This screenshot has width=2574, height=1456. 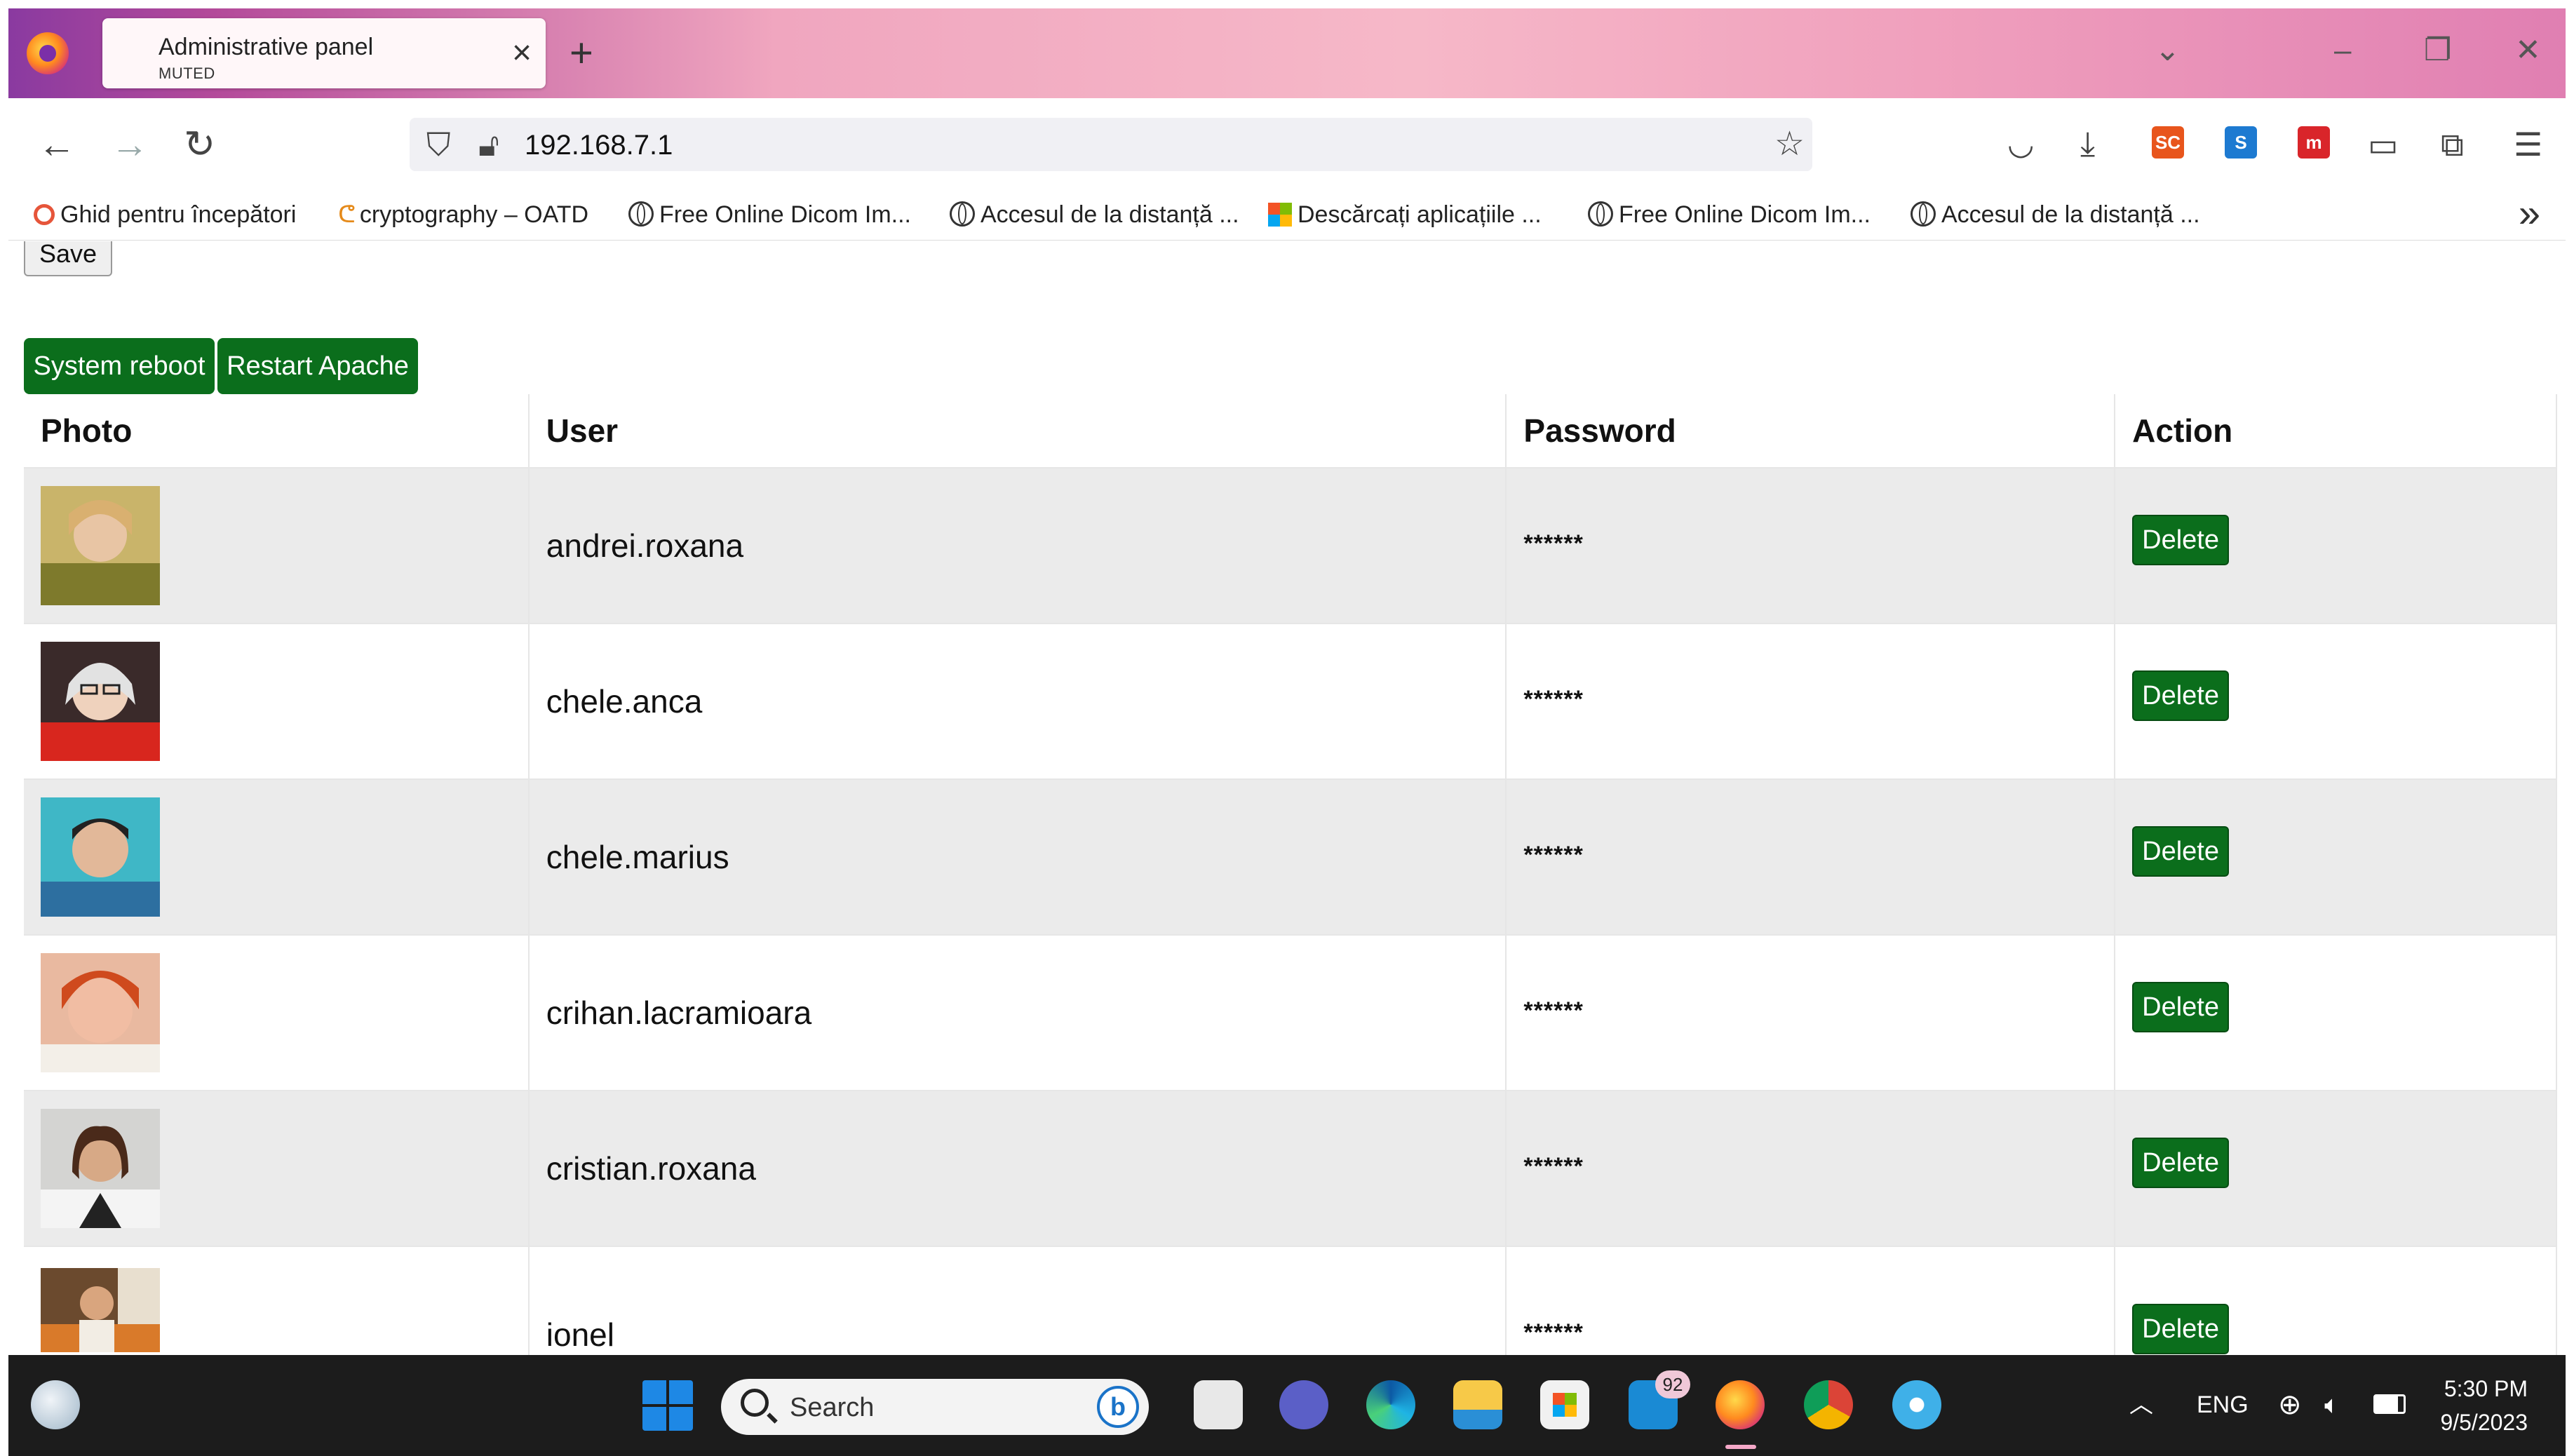 I want to click on system-reboot-button: System reboot, so click(x=119, y=366).